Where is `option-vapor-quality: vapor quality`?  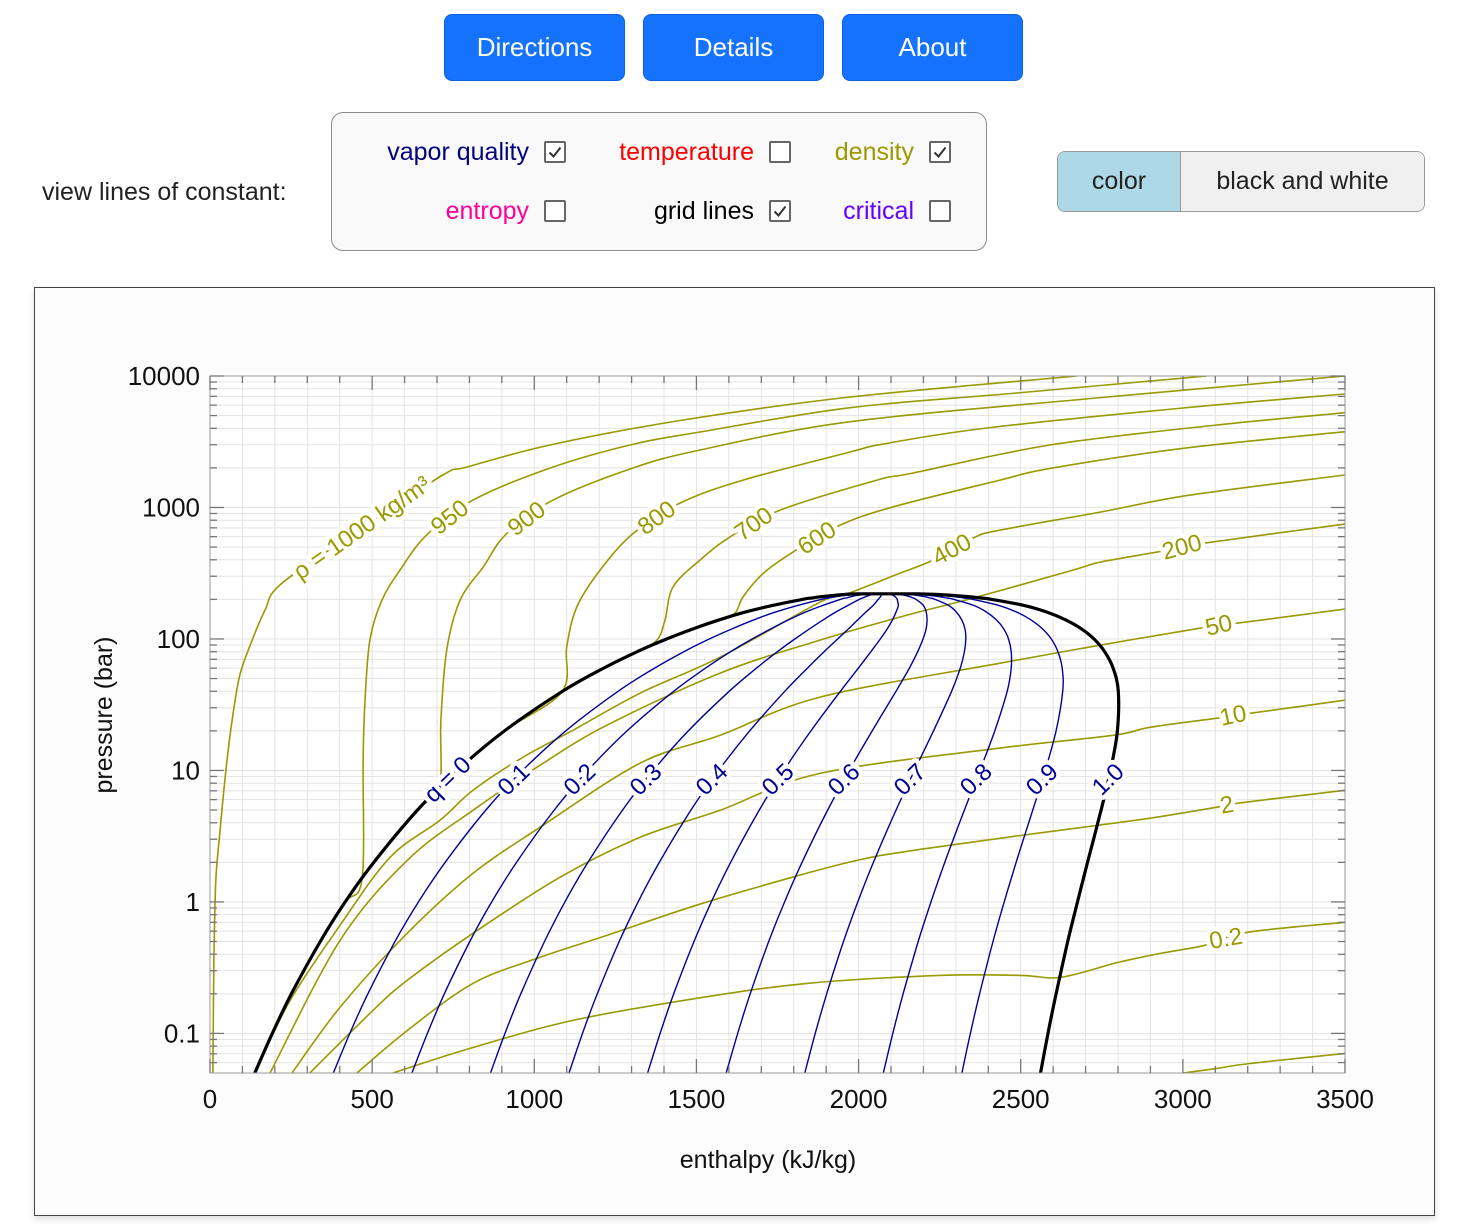
option-vapor-quality: vapor quality is located at coordinates (476, 152).